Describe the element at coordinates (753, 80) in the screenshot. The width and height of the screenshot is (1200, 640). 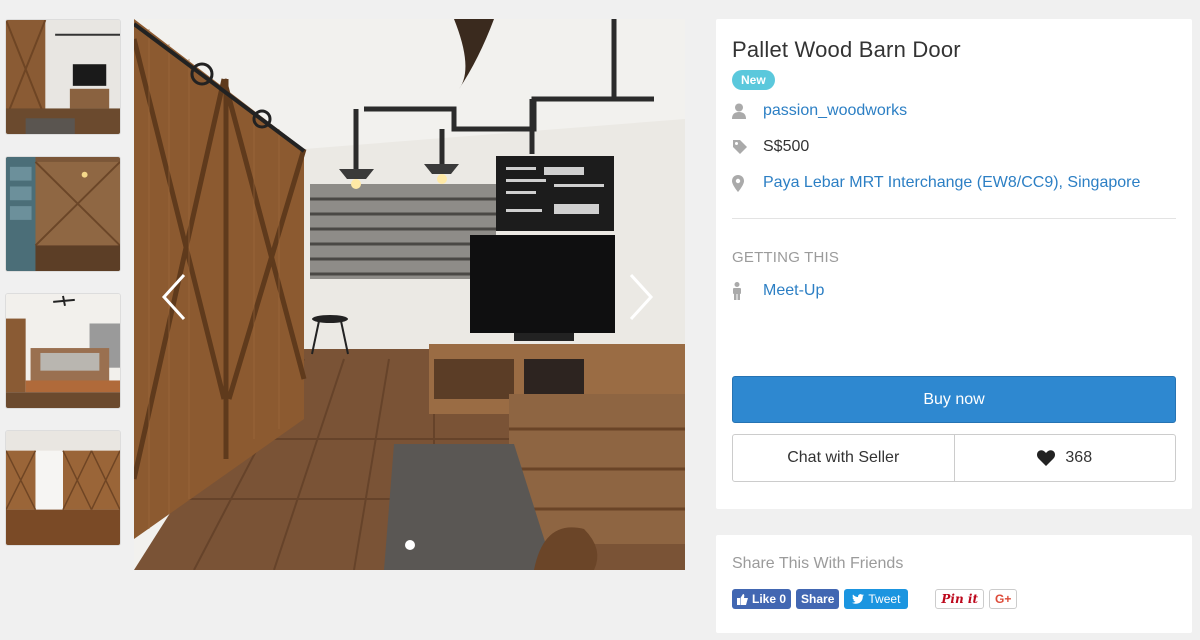
I see `condition-badge: New` at that location.